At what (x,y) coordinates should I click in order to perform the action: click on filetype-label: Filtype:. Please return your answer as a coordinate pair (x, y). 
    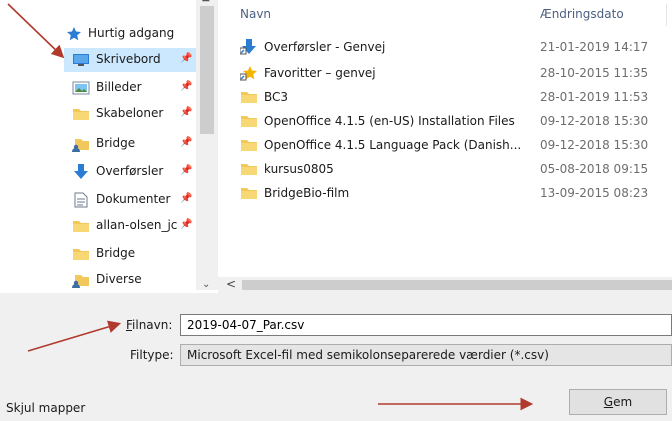
    Looking at the image, I should click on (152, 355).